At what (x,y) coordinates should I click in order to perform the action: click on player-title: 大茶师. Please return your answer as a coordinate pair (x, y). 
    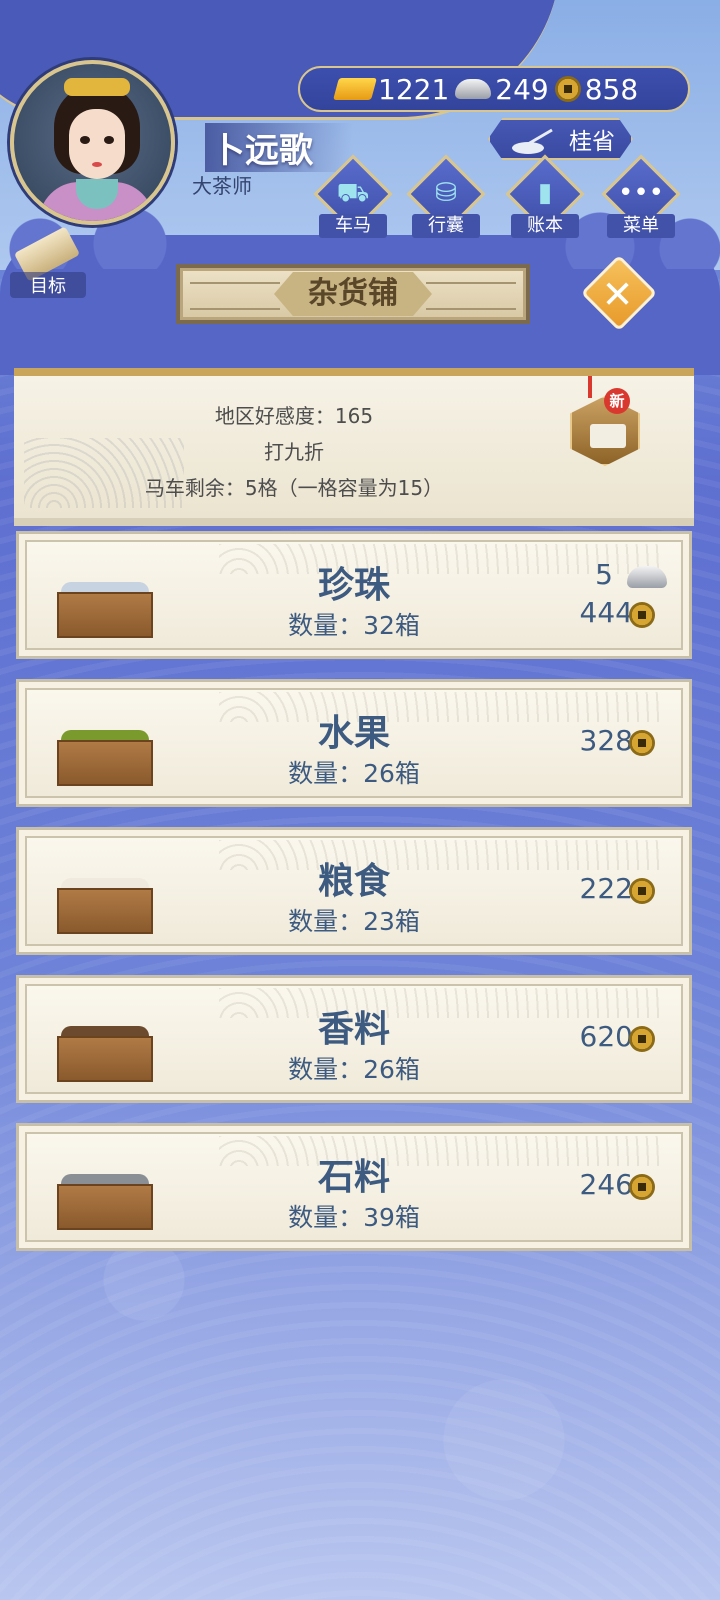
    Looking at the image, I should click on (222, 186).